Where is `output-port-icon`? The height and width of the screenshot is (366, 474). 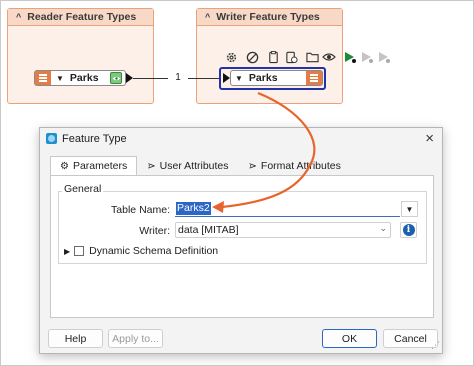
output-port-icon is located at coordinates (129, 78).